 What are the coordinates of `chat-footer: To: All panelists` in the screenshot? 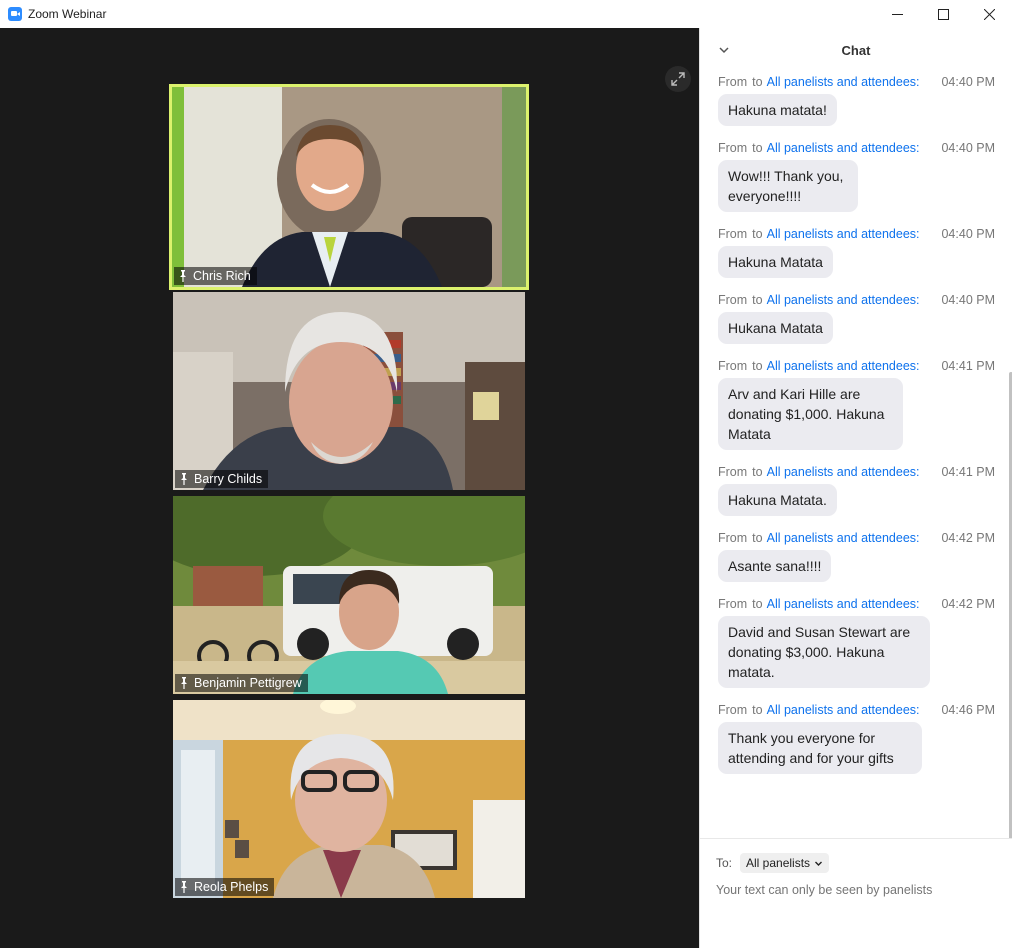 It's located at (856, 893).